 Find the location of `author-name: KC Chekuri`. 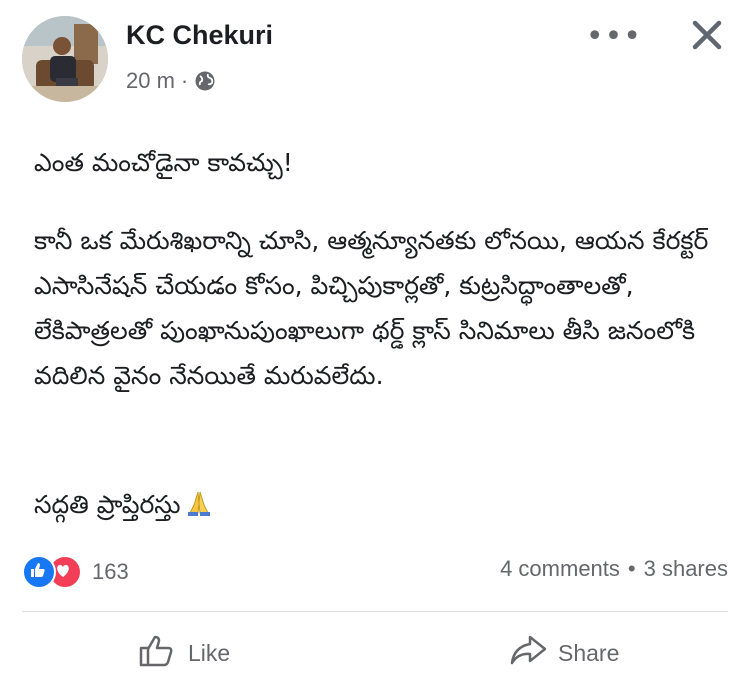

author-name: KC Chekuri is located at coordinates (199, 35).